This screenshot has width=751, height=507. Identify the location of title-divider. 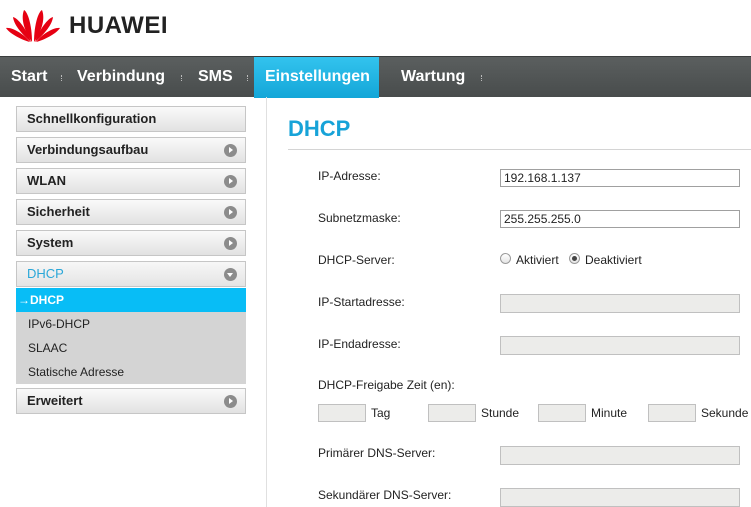
(519, 149).